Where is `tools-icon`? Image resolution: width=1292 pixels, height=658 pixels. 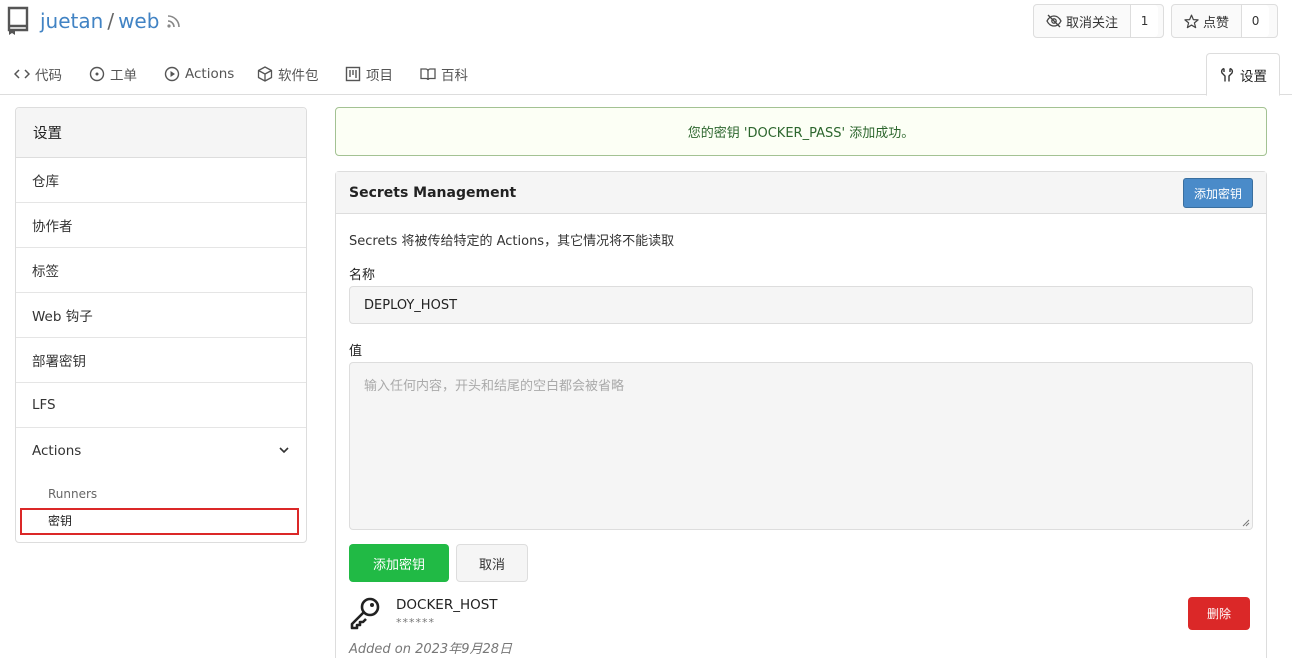 tools-icon is located at coordinates (1227, 74).